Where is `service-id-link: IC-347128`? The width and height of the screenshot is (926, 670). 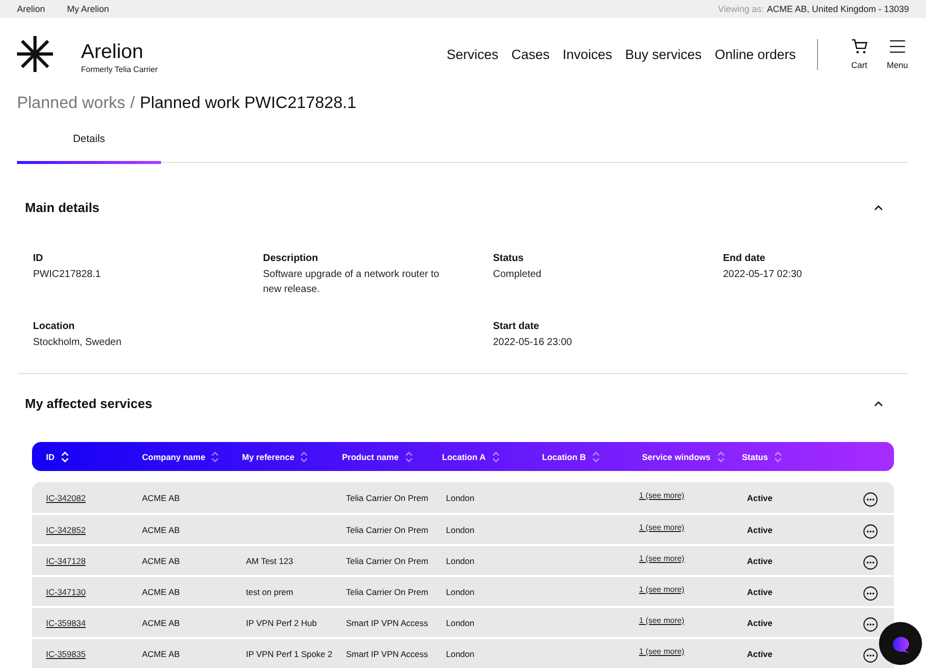
service-id-link: IC-347128 is located at coordinates (66, 561).